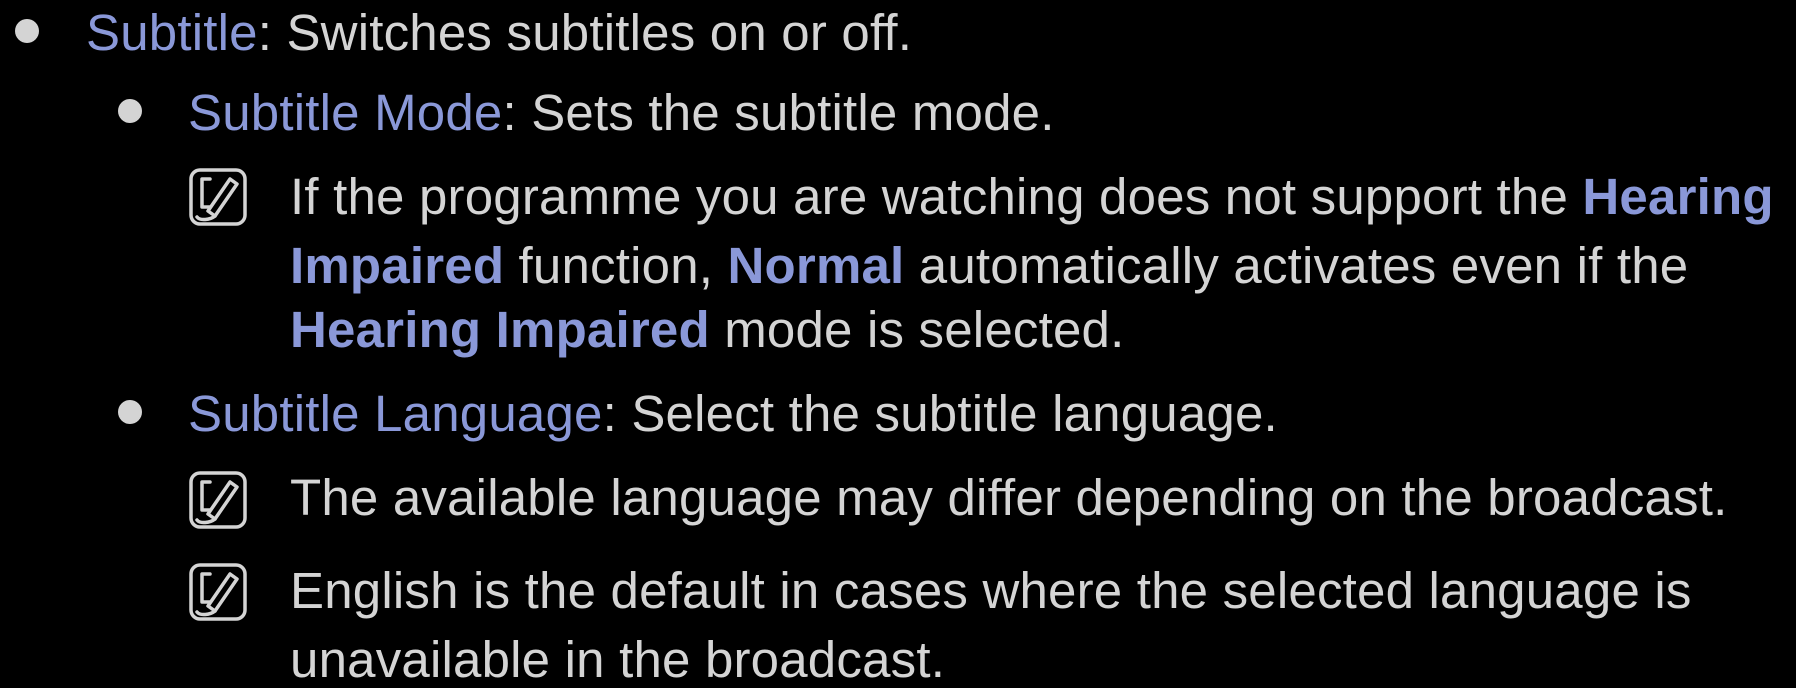  Describe the element at coordinates (395, 413) in the screenshot. I see `subtitle-language-term: Subtitle Language` at that location.